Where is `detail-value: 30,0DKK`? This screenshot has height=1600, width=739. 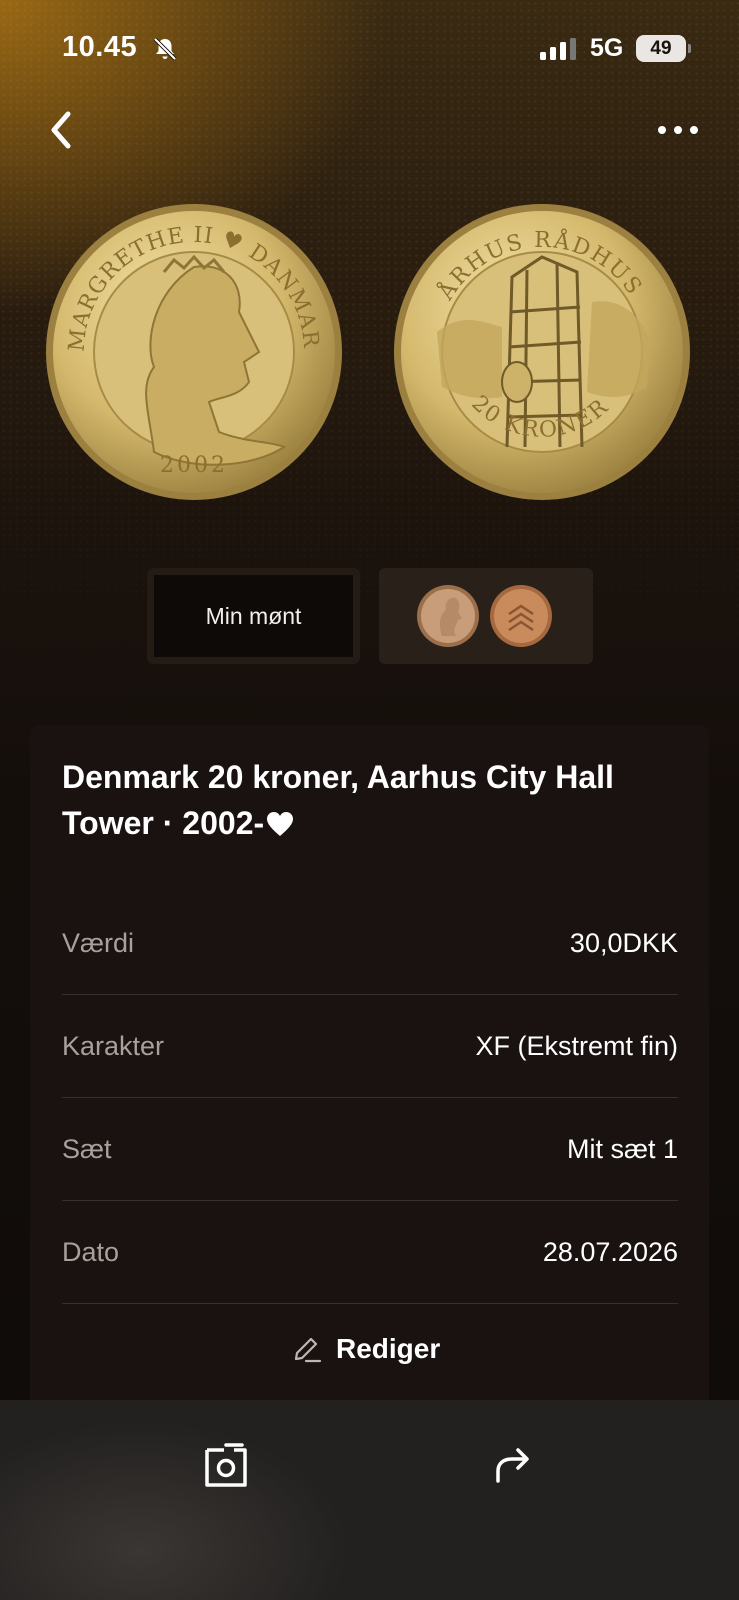
detail-value: 30,0DKK is located at coordinates (624, 943).